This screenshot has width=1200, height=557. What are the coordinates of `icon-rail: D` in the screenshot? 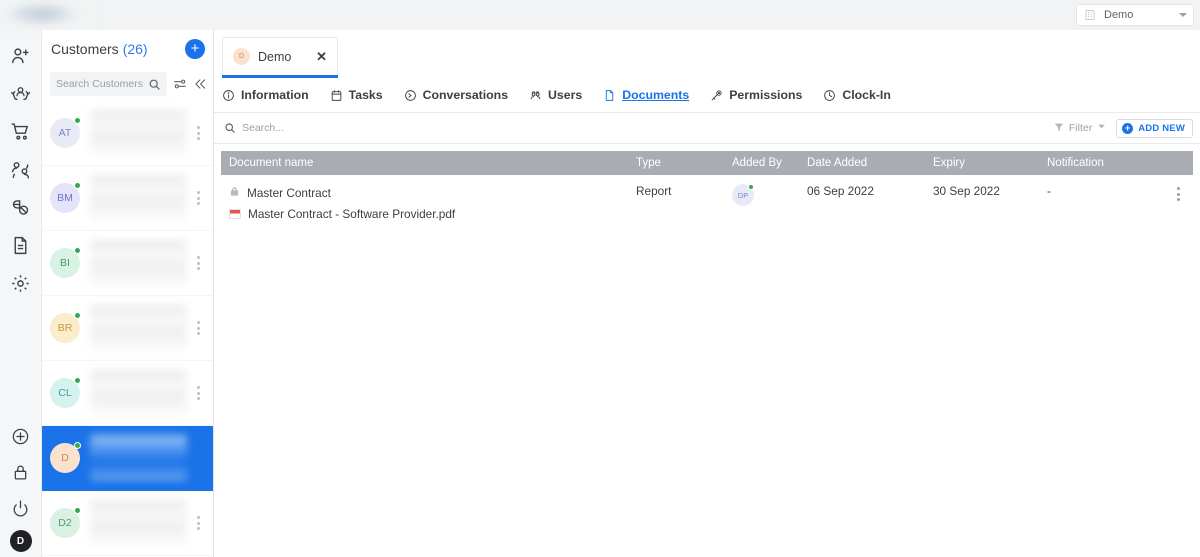 It's located at (21, 293).